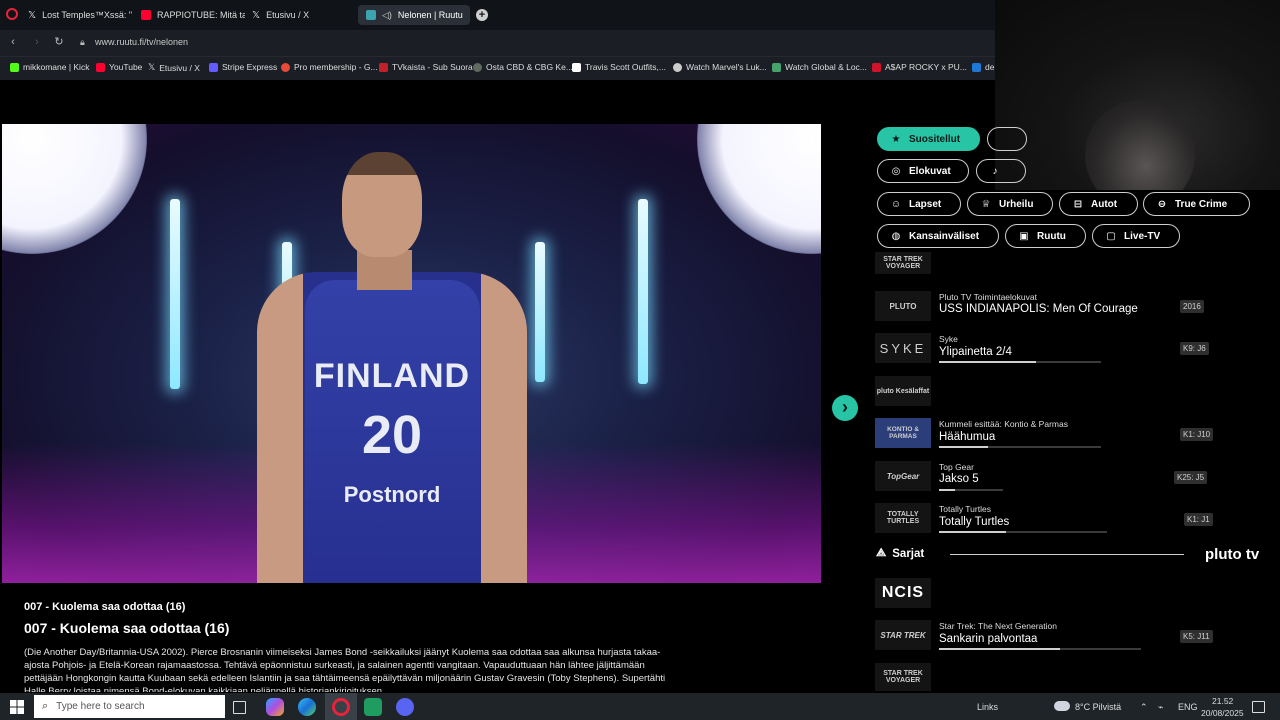  I want to click on next-arrow-button: ›, so click(845, 408).